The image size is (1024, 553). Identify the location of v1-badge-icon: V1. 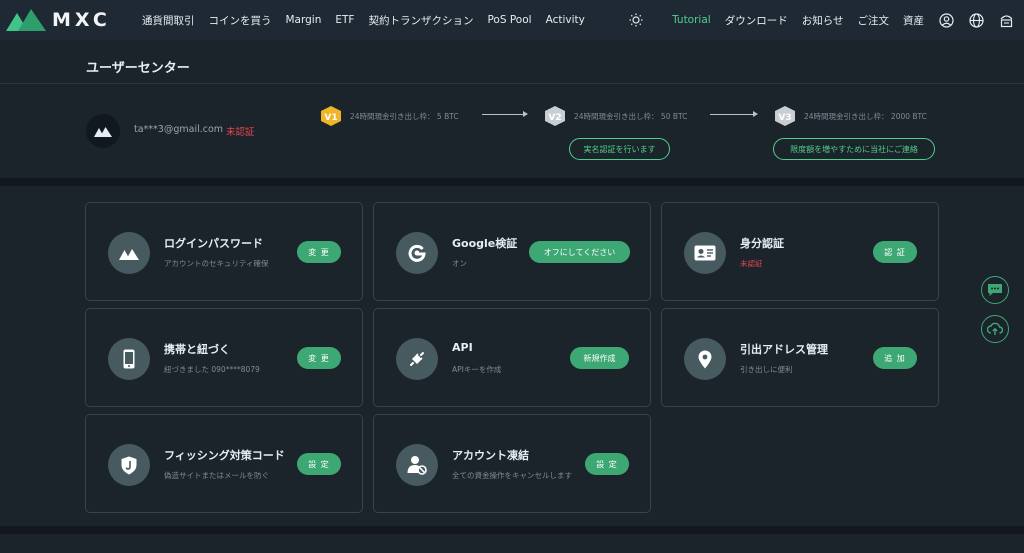
(331, 116).